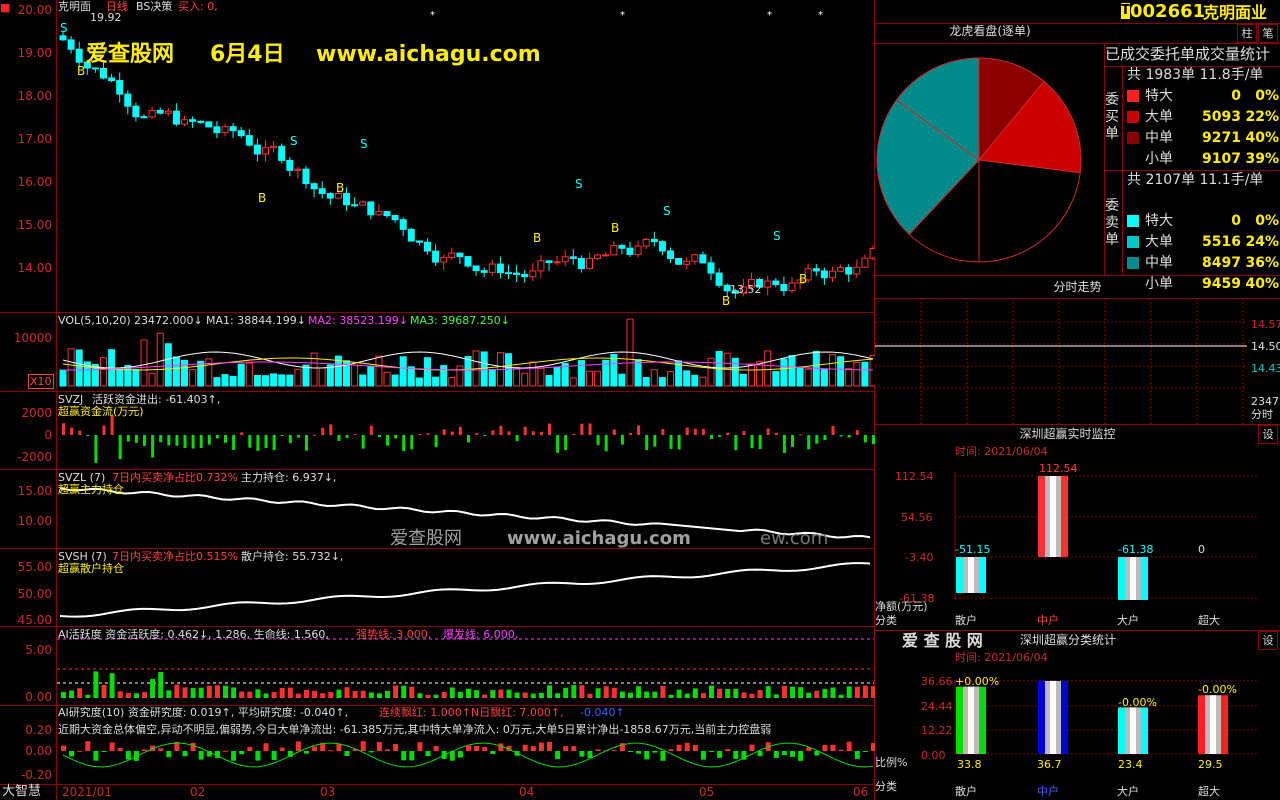 The width and height of the screenshot is (1280, 800). Describe the element at coordinates (886, 620) in the screenshot. I see `monitor-cat: 分类` at that location.